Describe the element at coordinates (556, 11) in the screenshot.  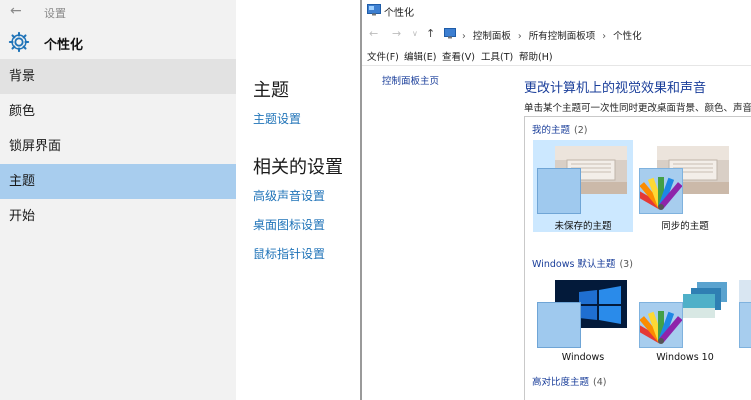
I see `cp-titlebar: 个性化` at that location.